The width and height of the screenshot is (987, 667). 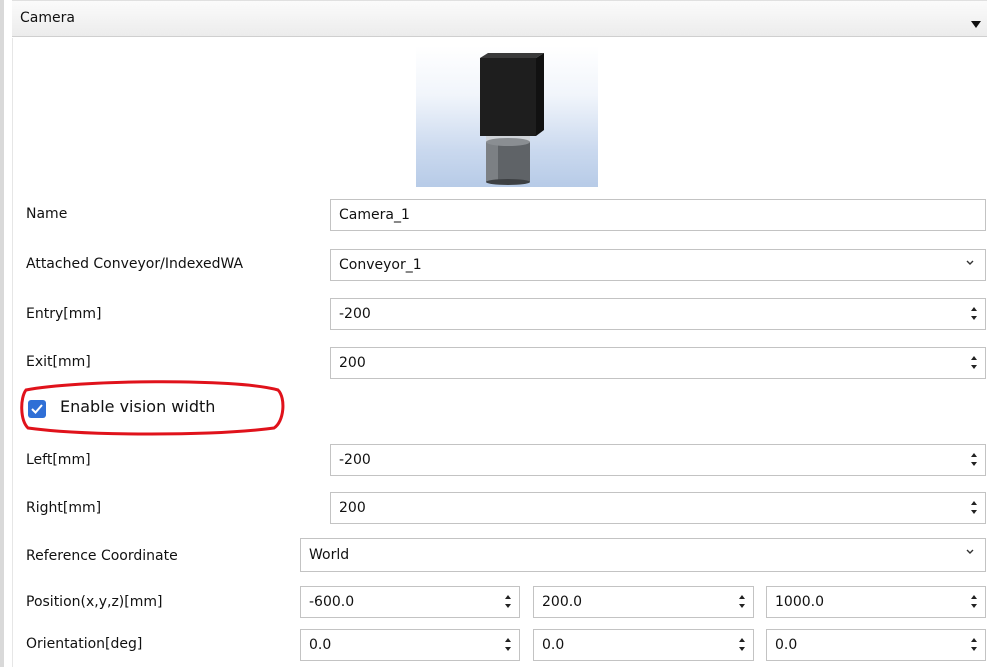 What do you see at coordinates (137, 406) in the screenshot?
I see `enable-vision-width-label: Enable vision width` at bounding box center [137, 406].